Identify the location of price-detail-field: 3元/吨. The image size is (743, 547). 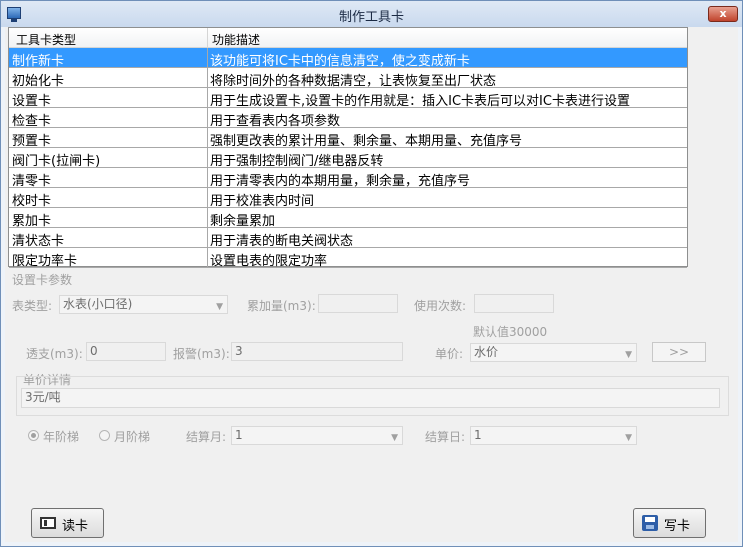
(370, 398).